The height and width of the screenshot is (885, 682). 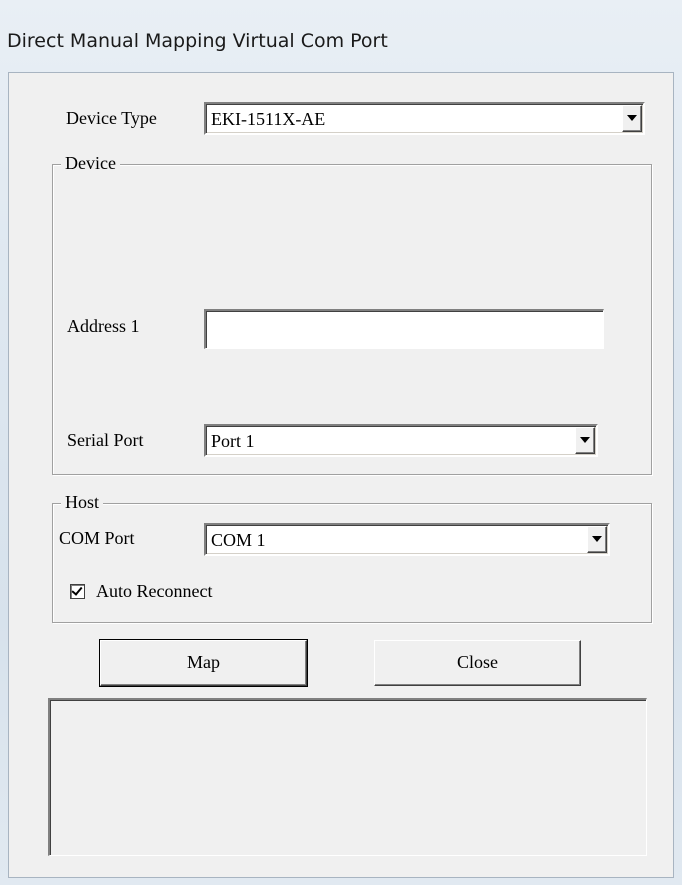 I want to click on device-group-title: Device, so click(x=90, y=163).